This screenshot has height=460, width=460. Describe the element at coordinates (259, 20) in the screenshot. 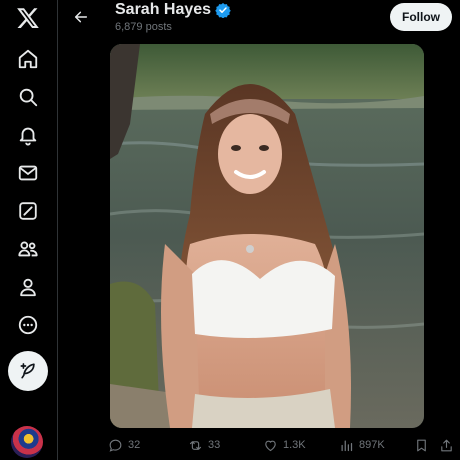

I see `profile-header: Sarah Hayes 6,879 posts Follow` at that location.